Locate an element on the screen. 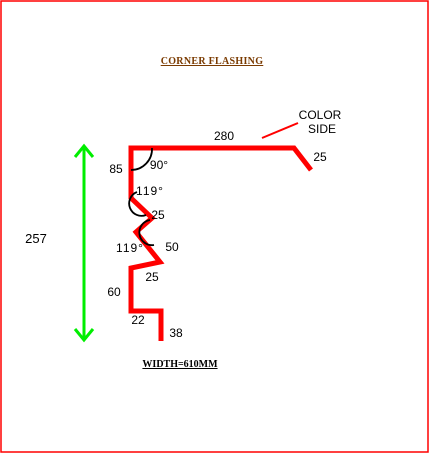 The height and width of the screenshot is (453, 429). width-note: WIDTH=610MM is located at coordinates (180, 364).